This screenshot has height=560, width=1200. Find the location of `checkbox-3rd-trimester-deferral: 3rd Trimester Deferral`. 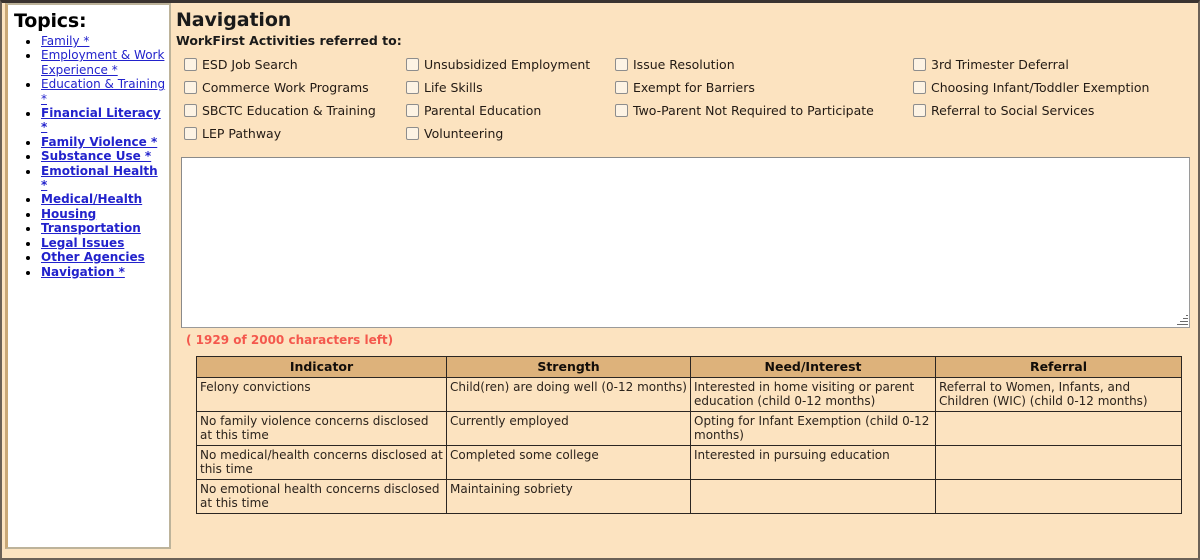

checkbox-3rd-trimester-deferral: 3rd Trimester Deferral is located at coordinates (1047, 66).